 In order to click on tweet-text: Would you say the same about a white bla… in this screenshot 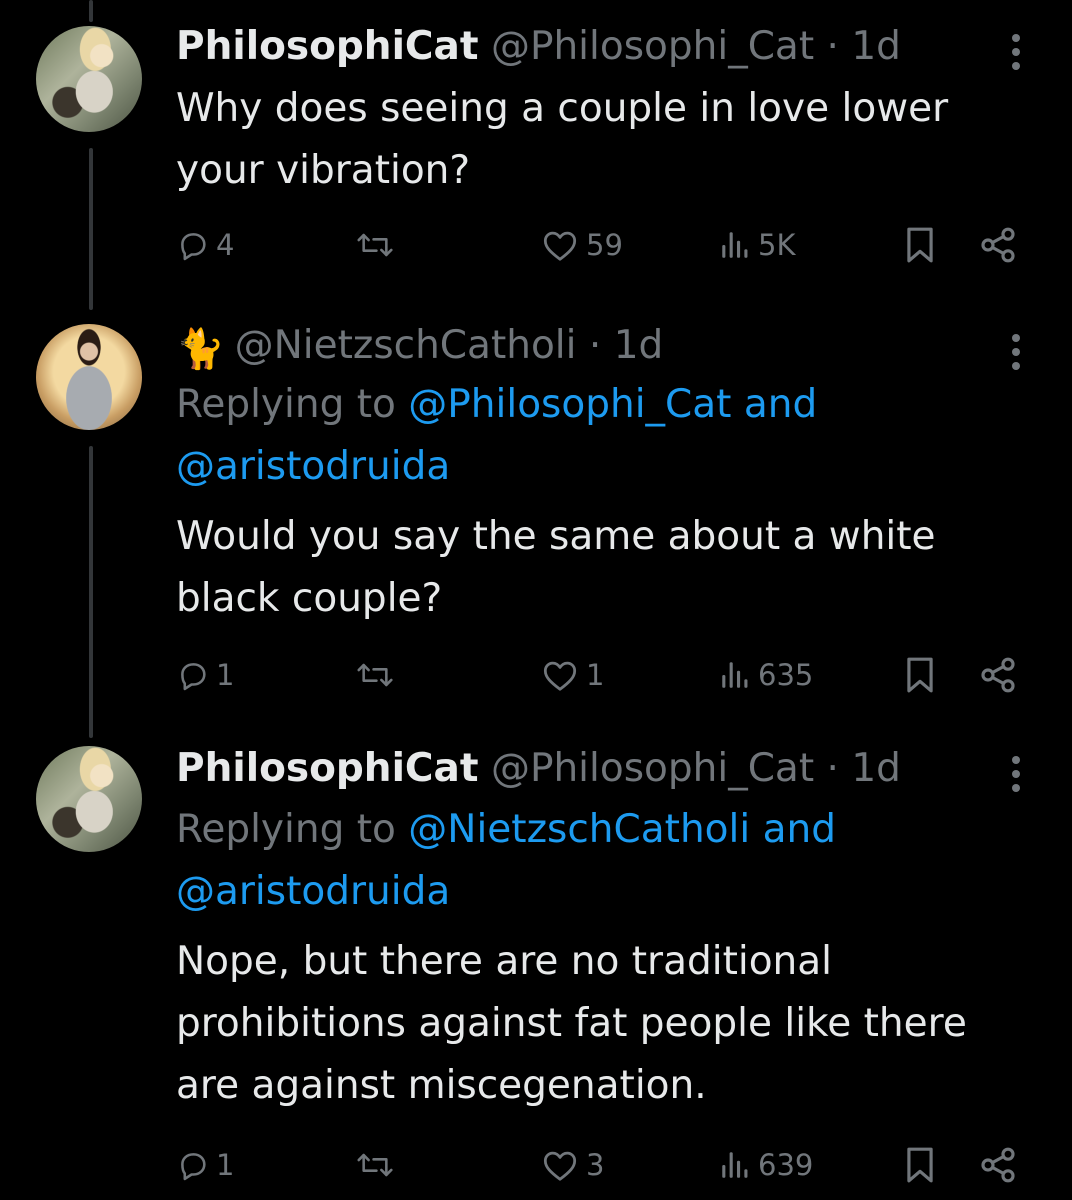, I will do `click(606, 568)`.